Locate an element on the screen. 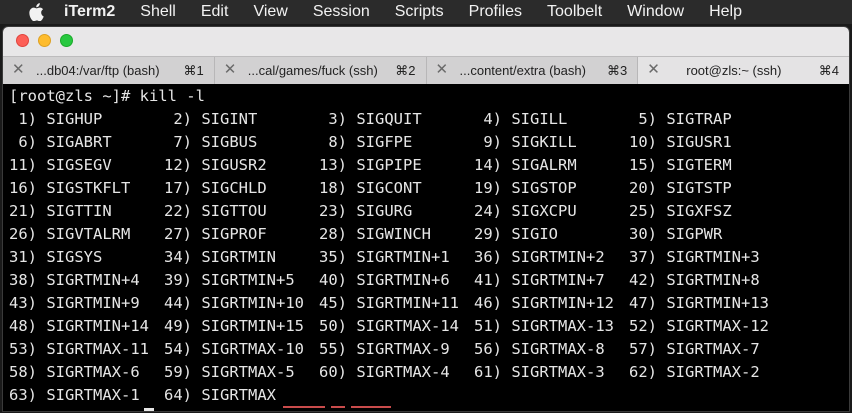 This screenshot has height=413, width=852. signal-entry: 15) SIGTERM is located at coordinates (680, 165).